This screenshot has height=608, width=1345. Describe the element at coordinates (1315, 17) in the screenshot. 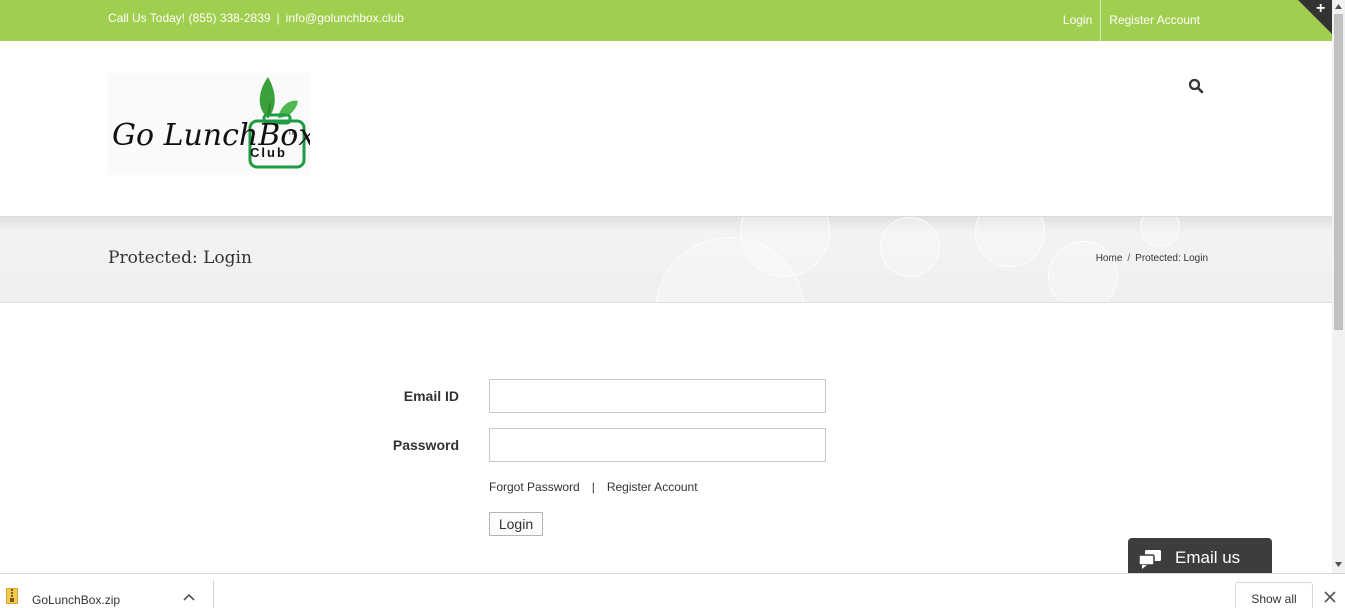

I see `sliding-bar-toggle` at that location.